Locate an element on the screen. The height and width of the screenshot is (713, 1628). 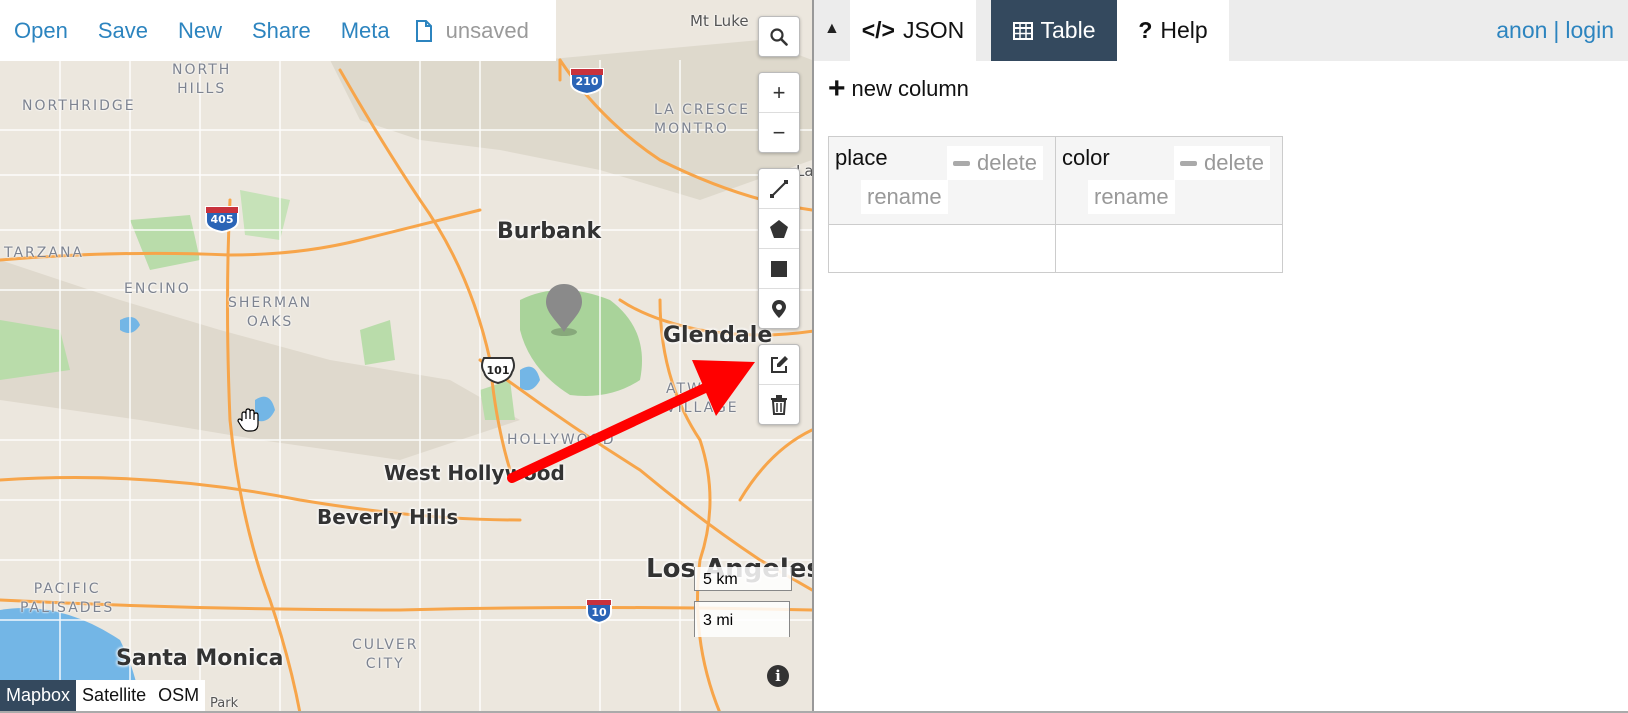
map-scale: 5 km 3 mi is located at coordinates (743, 602).